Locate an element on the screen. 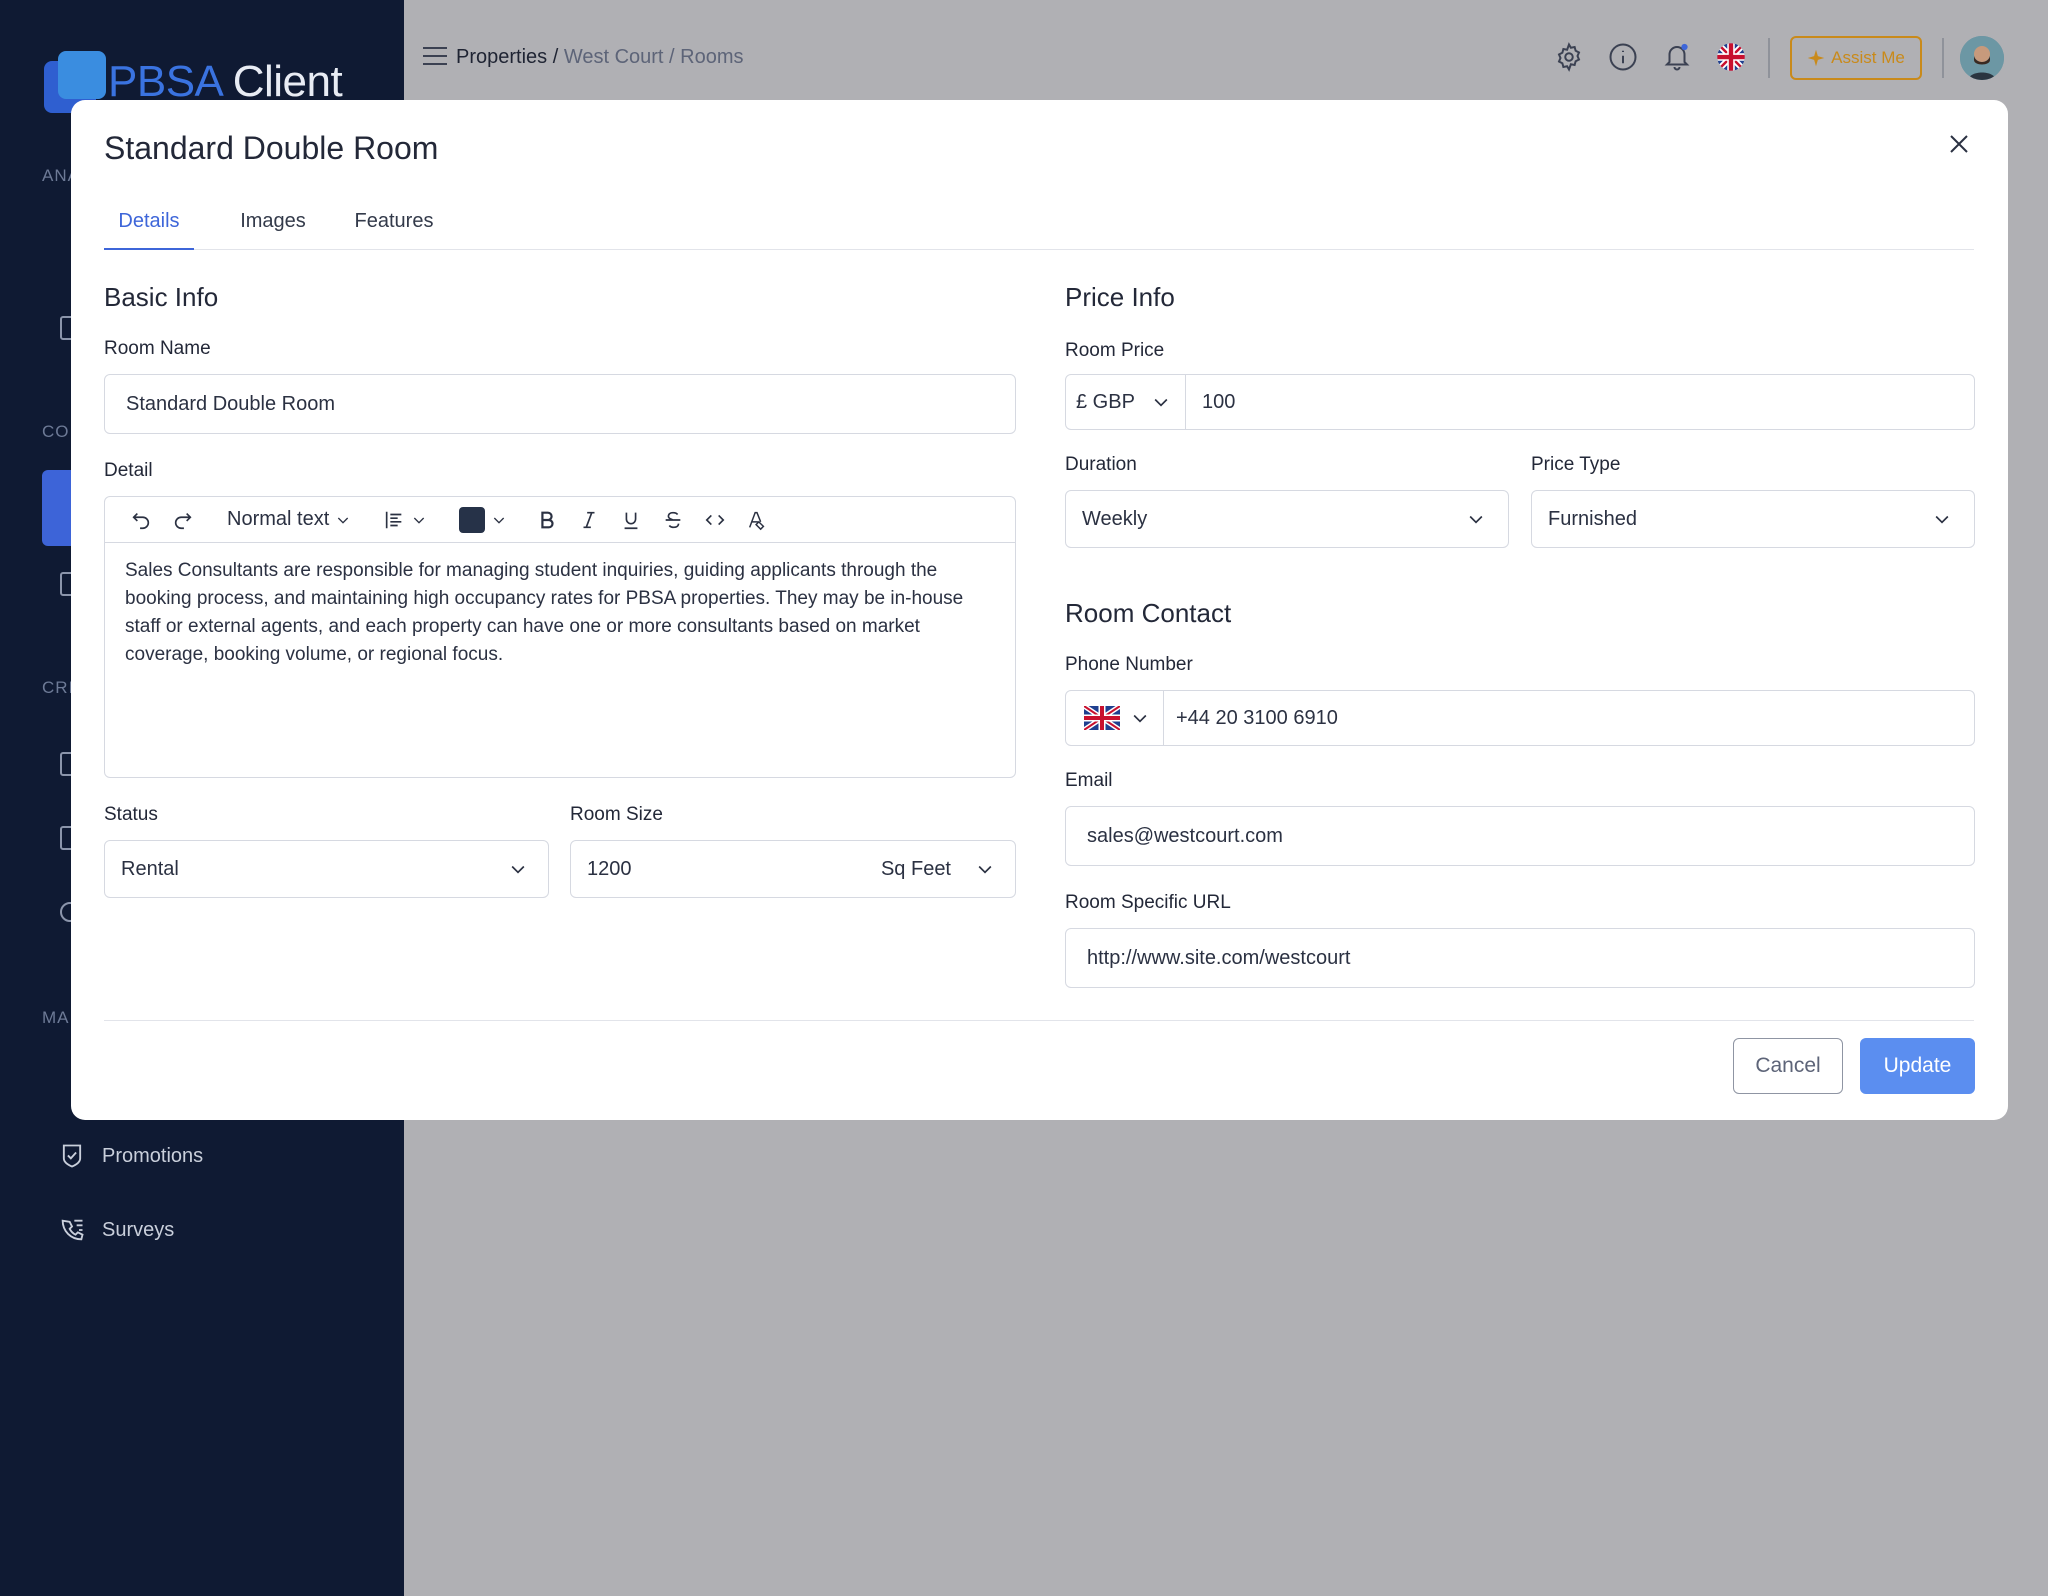  redo-button is located at coordinates (183, 520).